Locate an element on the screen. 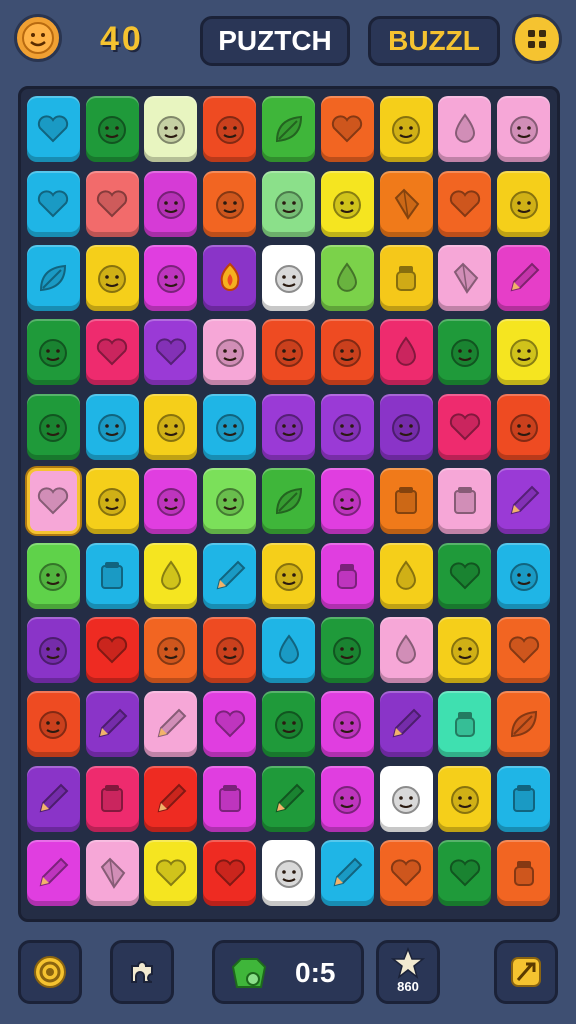 This screenshot has width=576, height=1024. player-avatar-icon is located at coordinates (38, 38).